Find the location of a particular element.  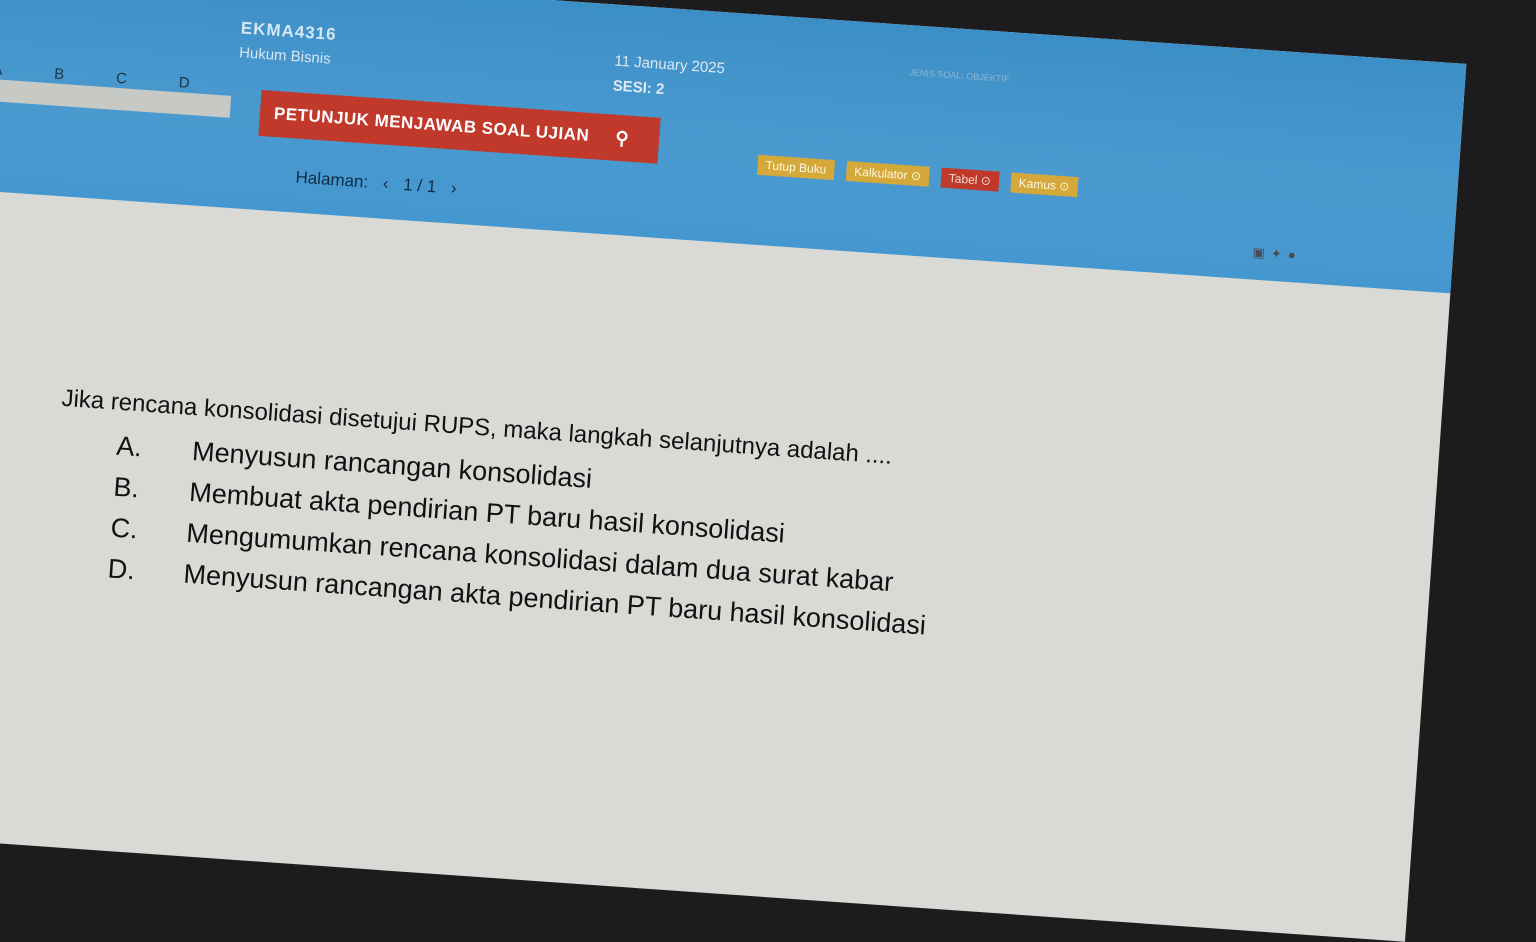

option-letter: A. is located at coordinates (129, 446).